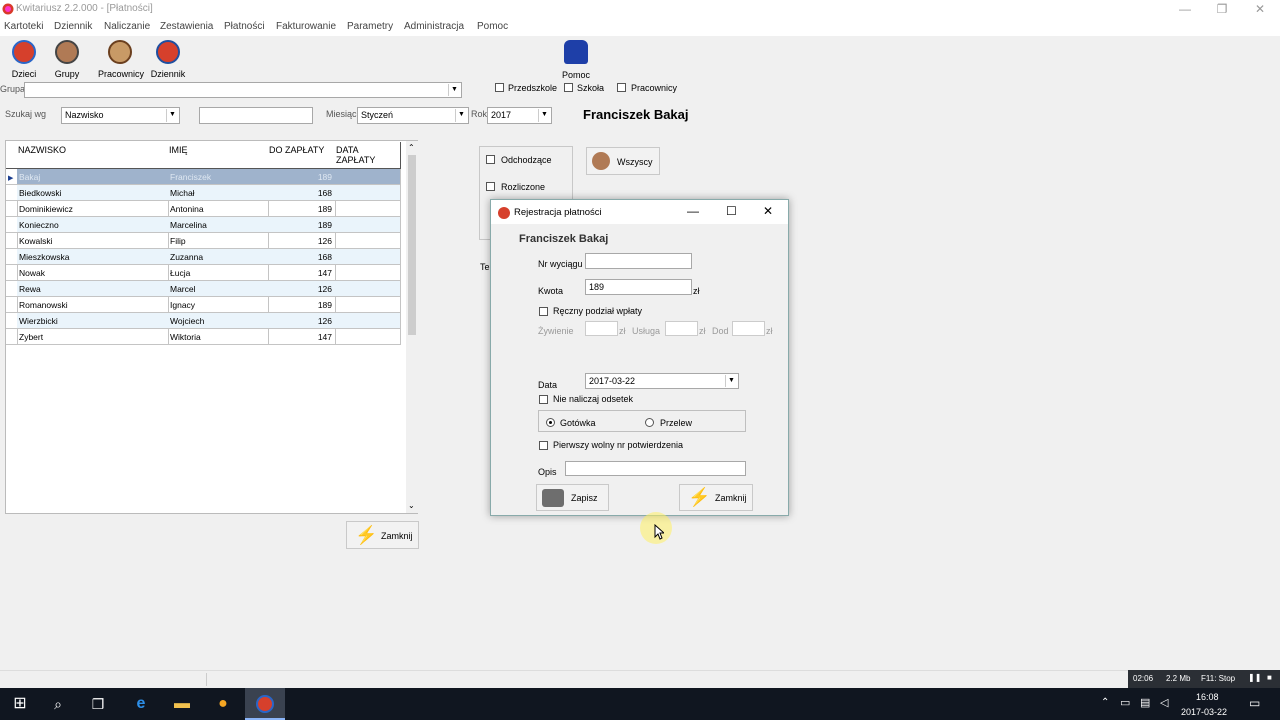  I want to click on toolbar-grupy-button: Grupy, so click(67, 59).